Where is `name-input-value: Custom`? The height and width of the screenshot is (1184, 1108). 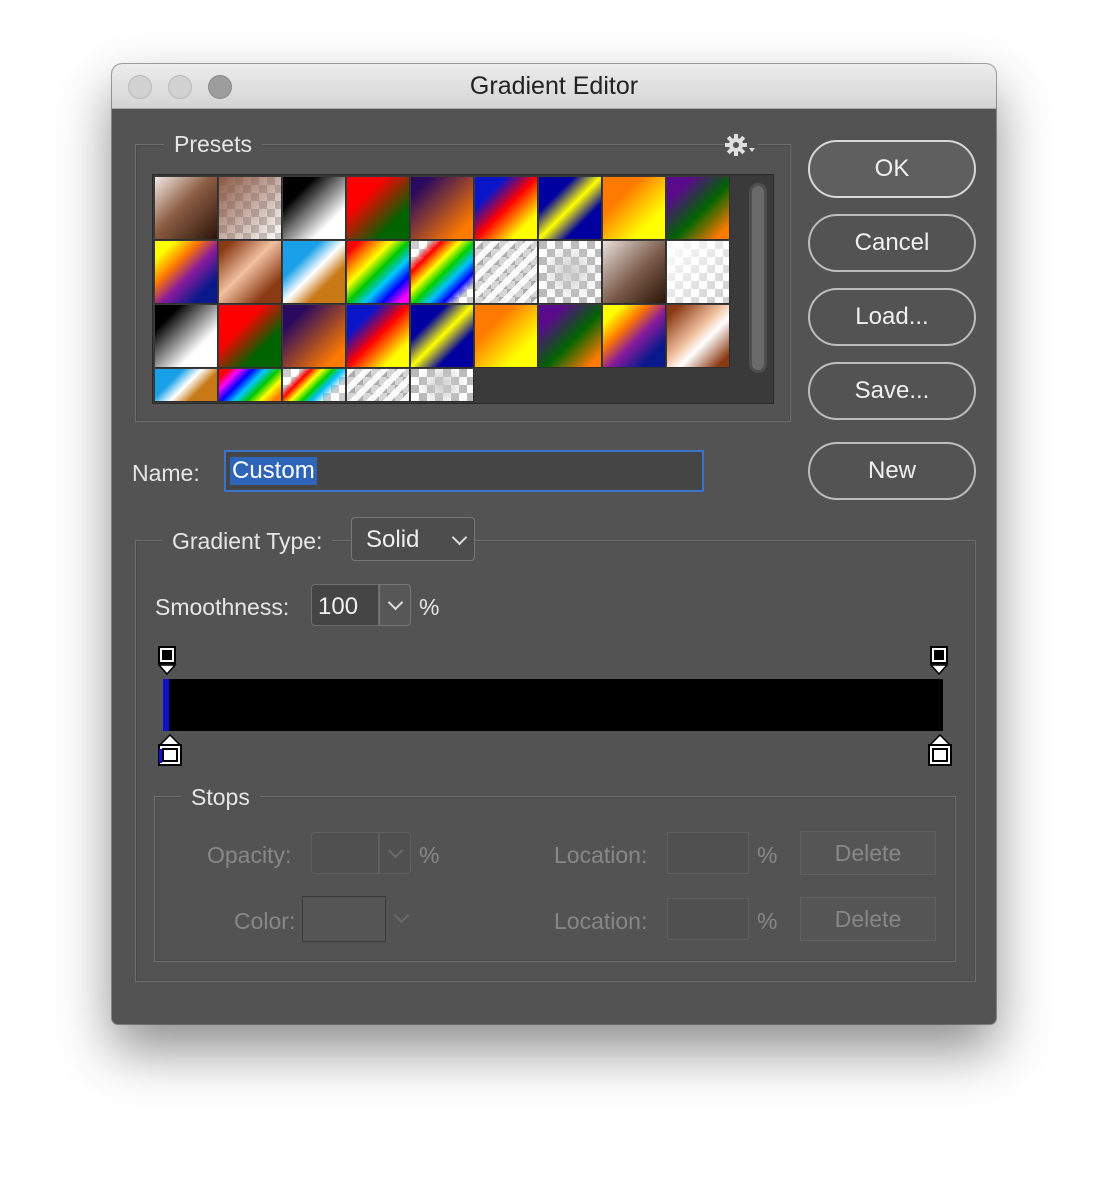 name-input-value: Custom is located at coordinates (273, 471).